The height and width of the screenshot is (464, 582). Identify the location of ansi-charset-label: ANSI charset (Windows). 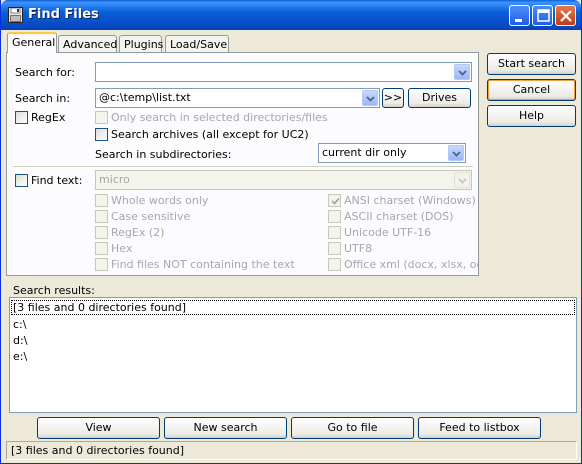
(410, 200).